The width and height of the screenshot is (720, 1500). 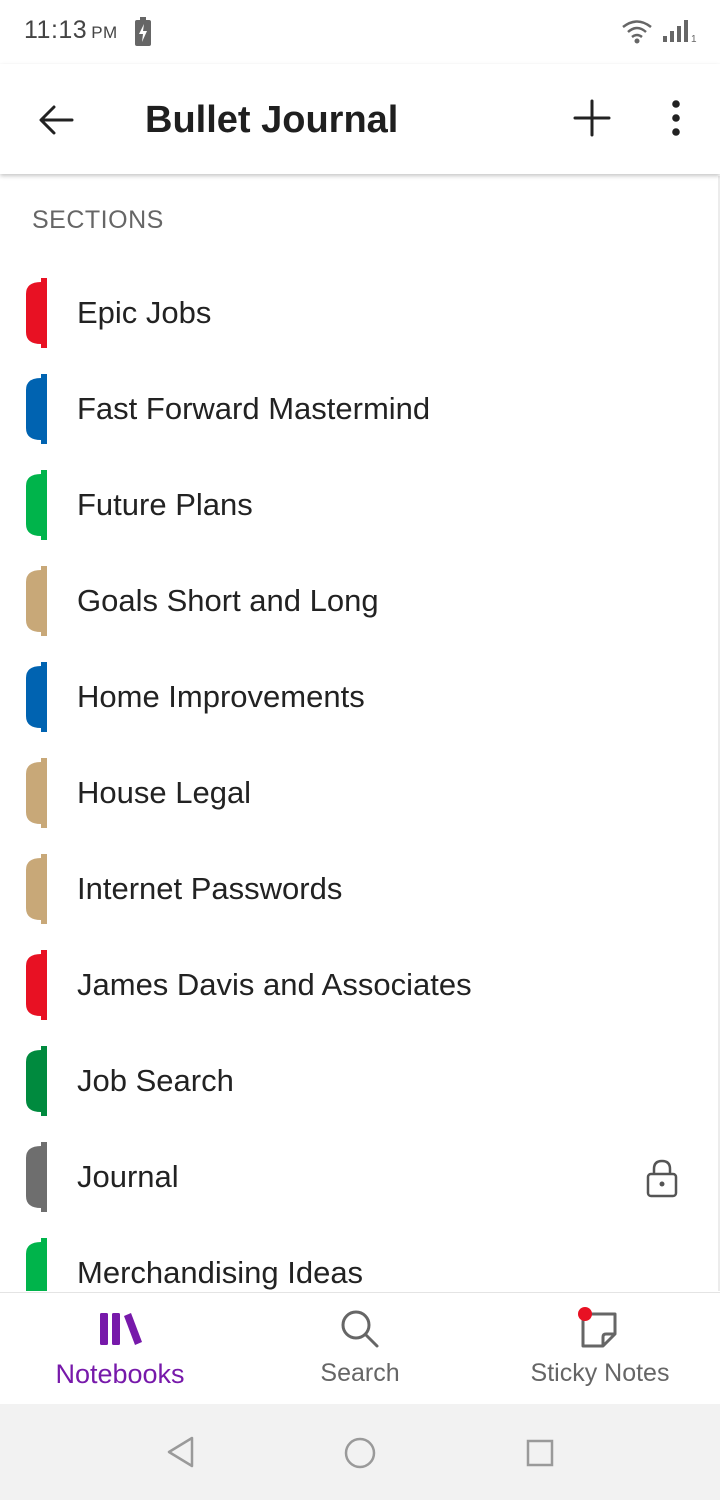 I want to click on section-item: Journal, so click(x=359, y=1177).